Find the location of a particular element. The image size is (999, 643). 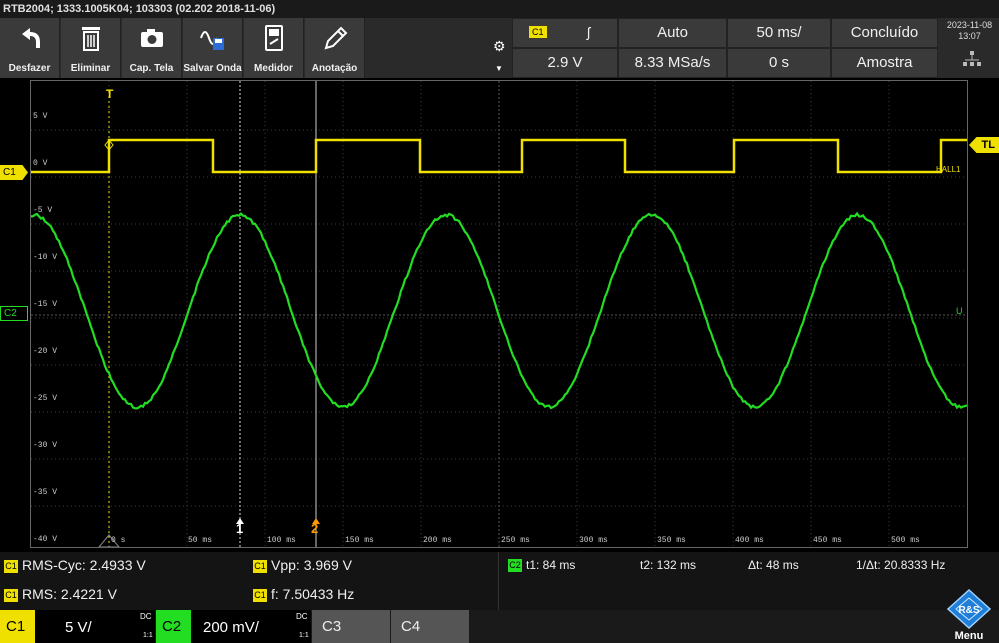

time-display: 13:07 is located at coordinates (969, 36).